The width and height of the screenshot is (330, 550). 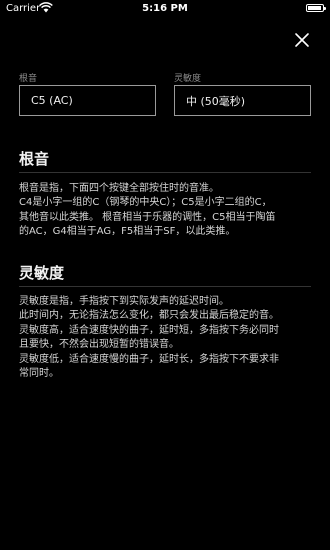 What do you see at coordinates (165, 286) in the screenshot?
I see `sensitivity-section-divider` at bounding box center [165, 286].